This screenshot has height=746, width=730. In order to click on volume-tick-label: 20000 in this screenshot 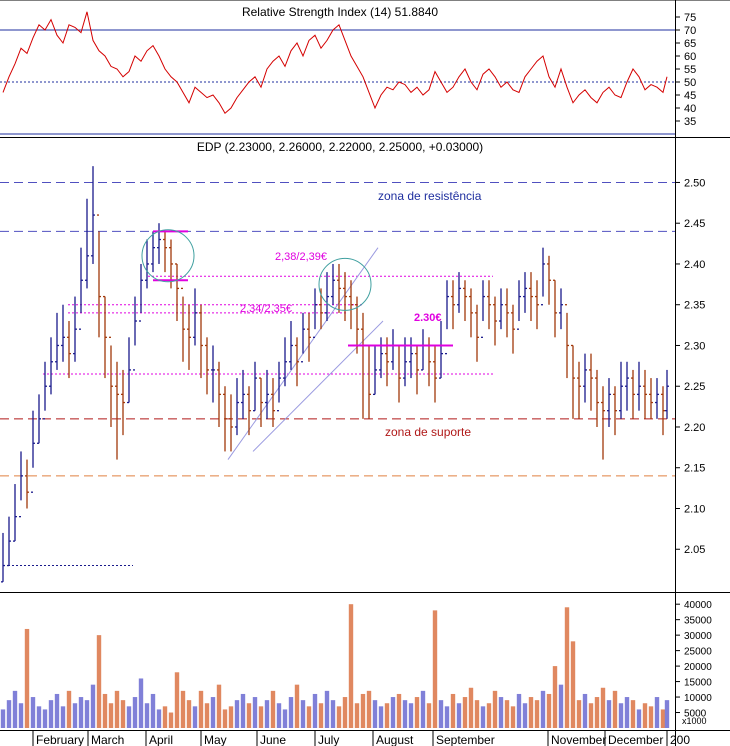, I will do `click(698, 667)`.